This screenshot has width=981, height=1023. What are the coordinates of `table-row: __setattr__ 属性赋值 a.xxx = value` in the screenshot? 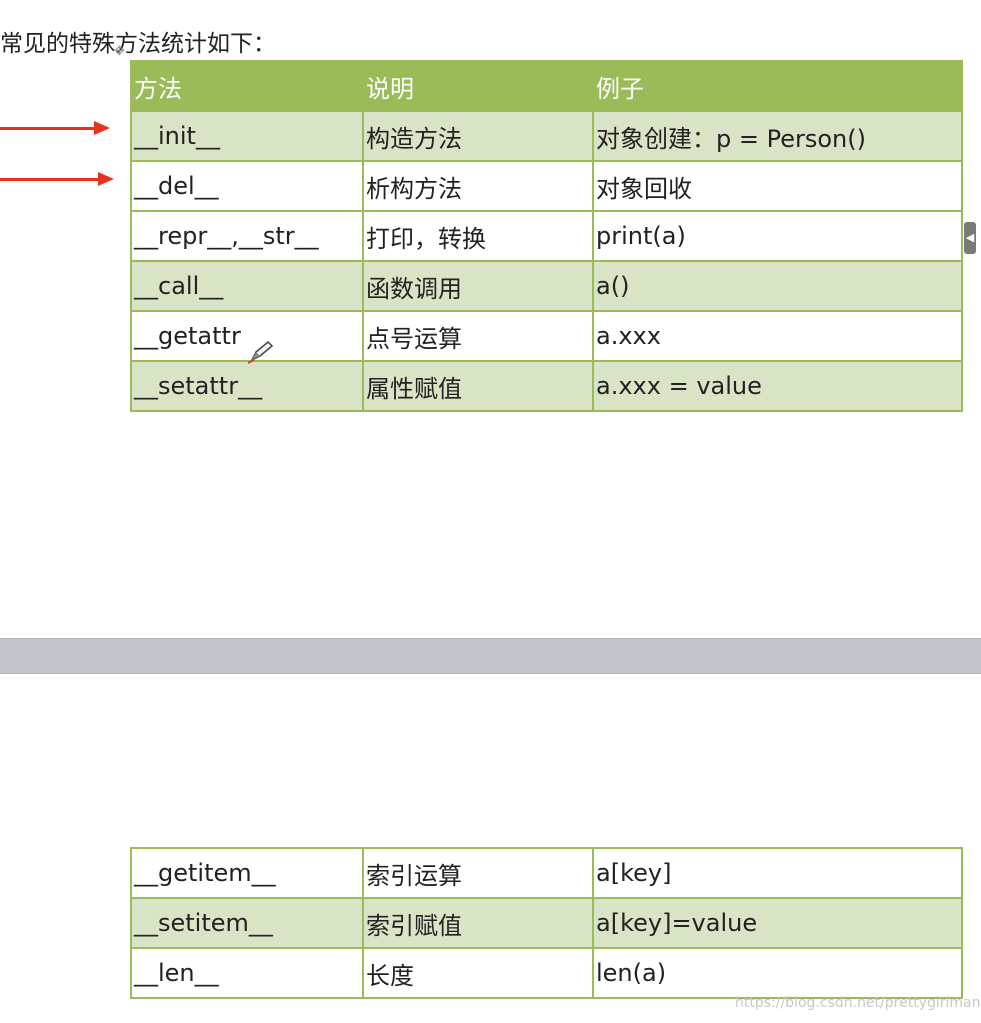 It's located at (546, 386).